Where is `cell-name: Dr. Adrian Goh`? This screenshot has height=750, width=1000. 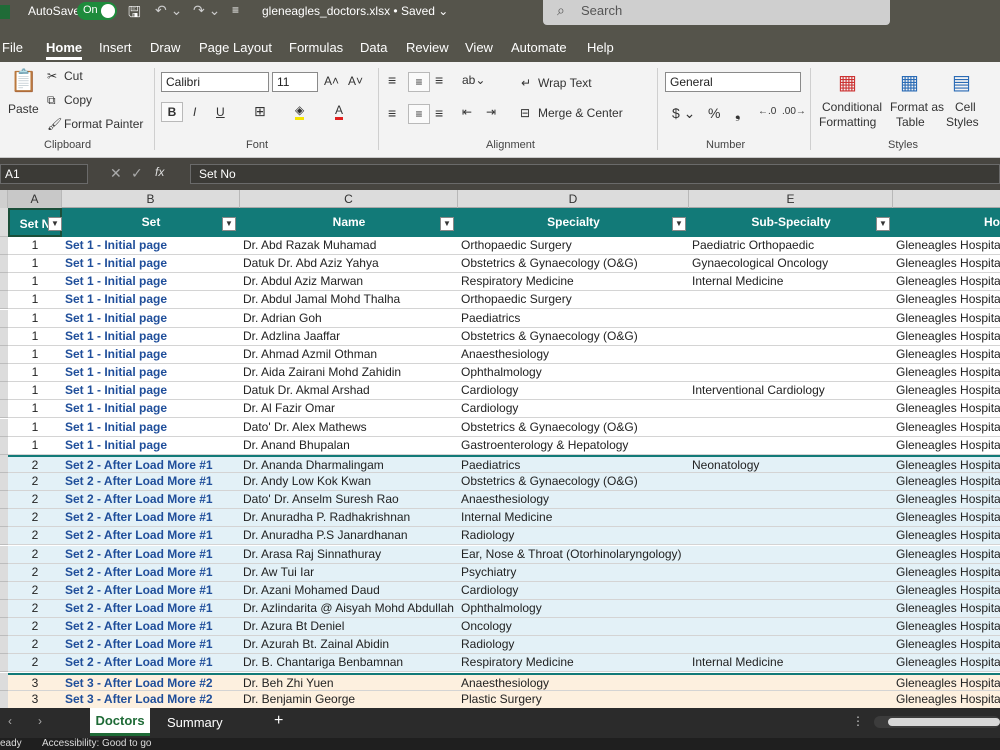
cell-name: Dr. Adrian Goh is located at coordinates (349, 319).